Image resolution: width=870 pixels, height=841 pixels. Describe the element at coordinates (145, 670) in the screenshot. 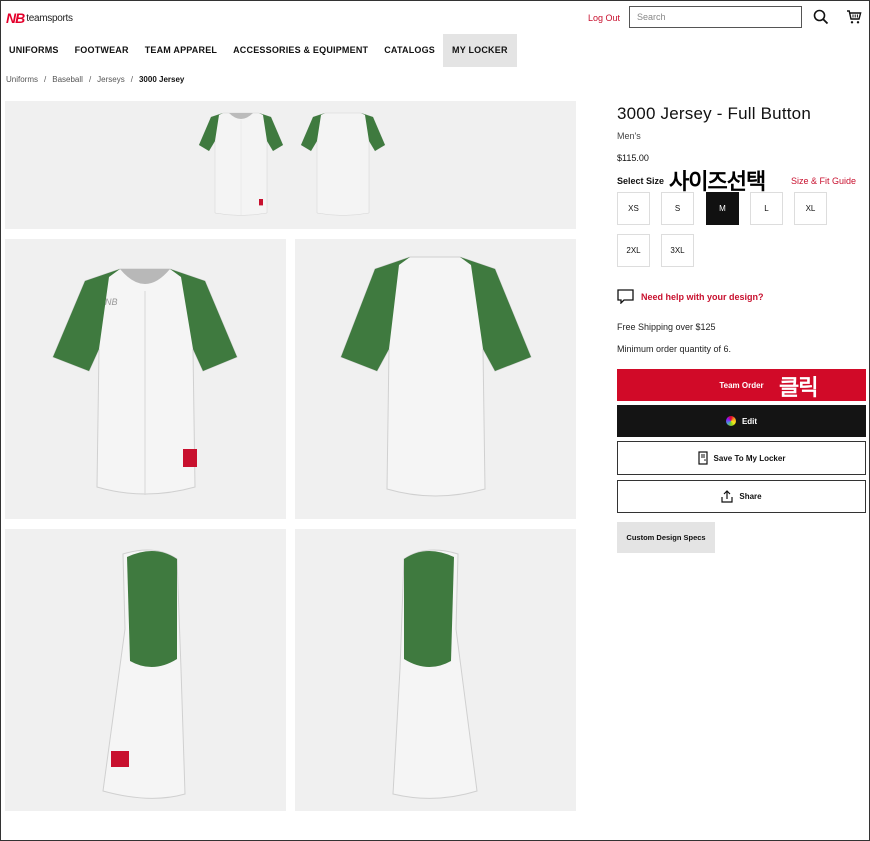

I see `product-image-side-left` at that location.